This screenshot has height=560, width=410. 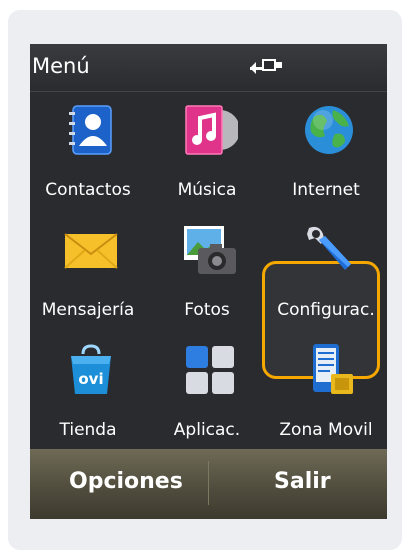 What do you see at coordinates (91, 369) in the screenshot?
I see `ovi-bag-icon: ovi` at bounding box center [91, 369].